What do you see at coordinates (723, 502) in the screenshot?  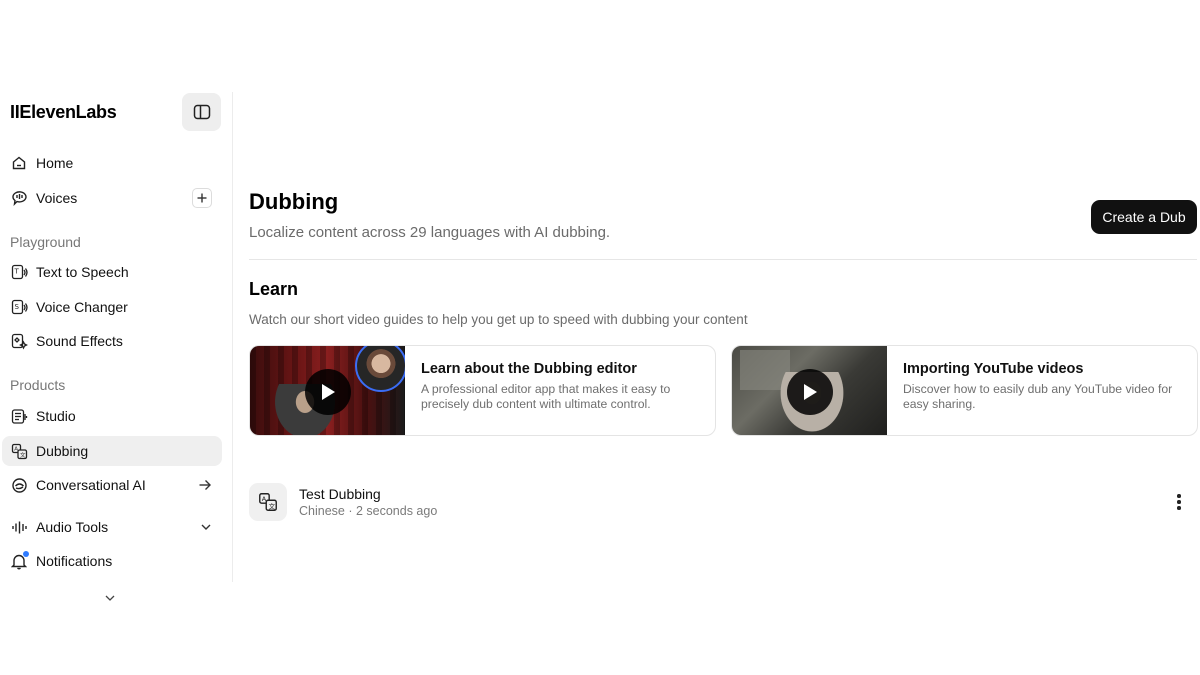 I see `dub-list-item: A文 Test Dubbing Chinese · 2 seconds ago` at bounding box center [723, 502].